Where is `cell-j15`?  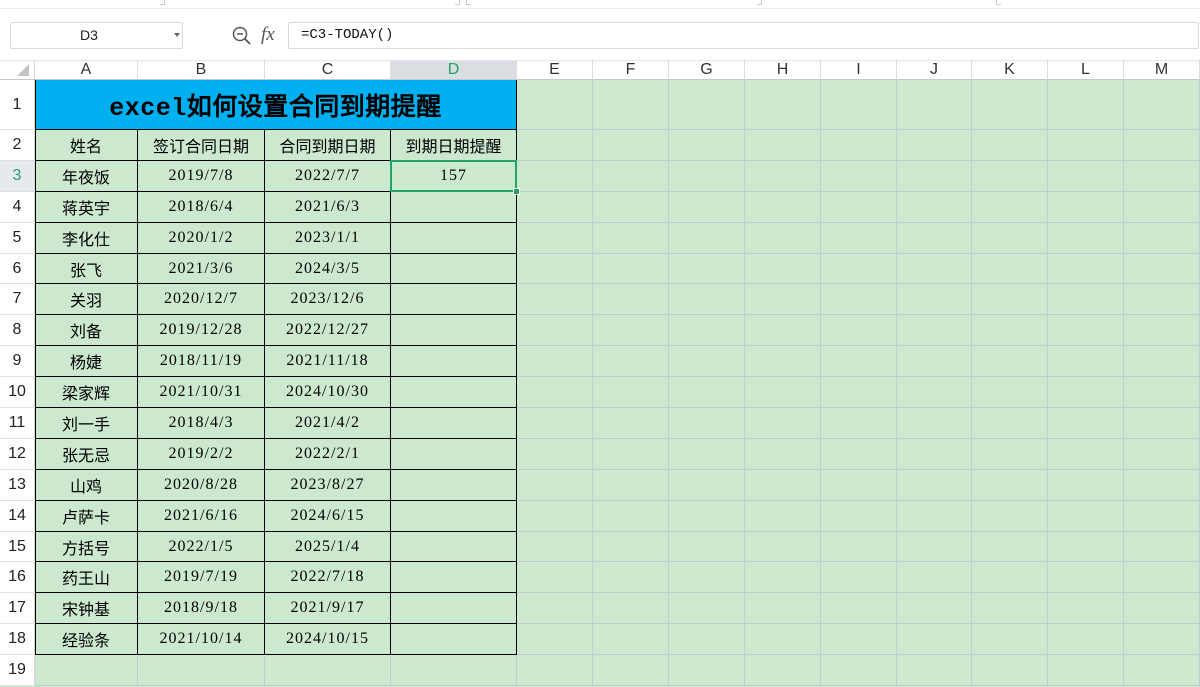
cell-j15 is located at coordinates (934, 547).